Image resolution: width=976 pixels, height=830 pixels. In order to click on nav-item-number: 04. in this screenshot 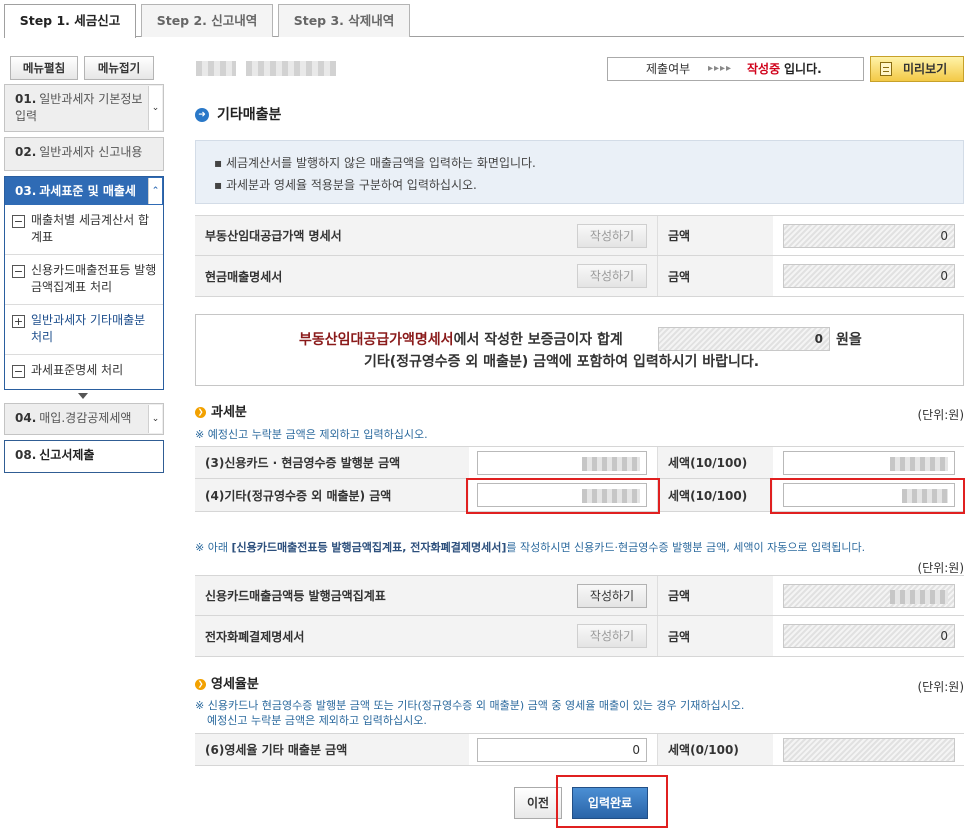, I will do `click(26, 418)`.